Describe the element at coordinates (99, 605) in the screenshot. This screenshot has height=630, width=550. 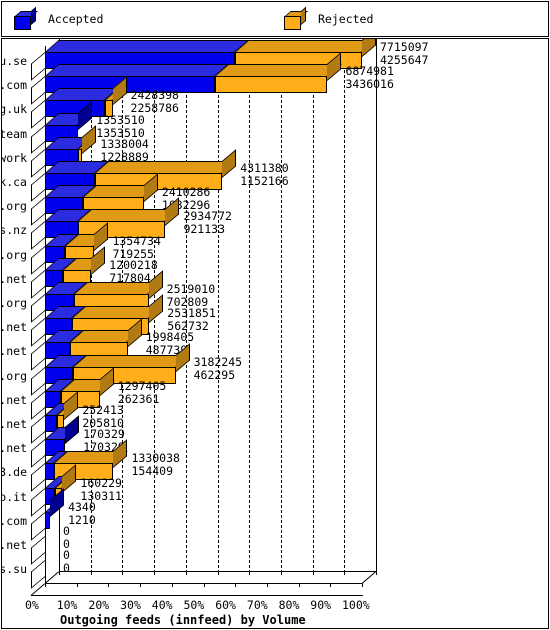
I see `x-tick-label: 20%` at that location.